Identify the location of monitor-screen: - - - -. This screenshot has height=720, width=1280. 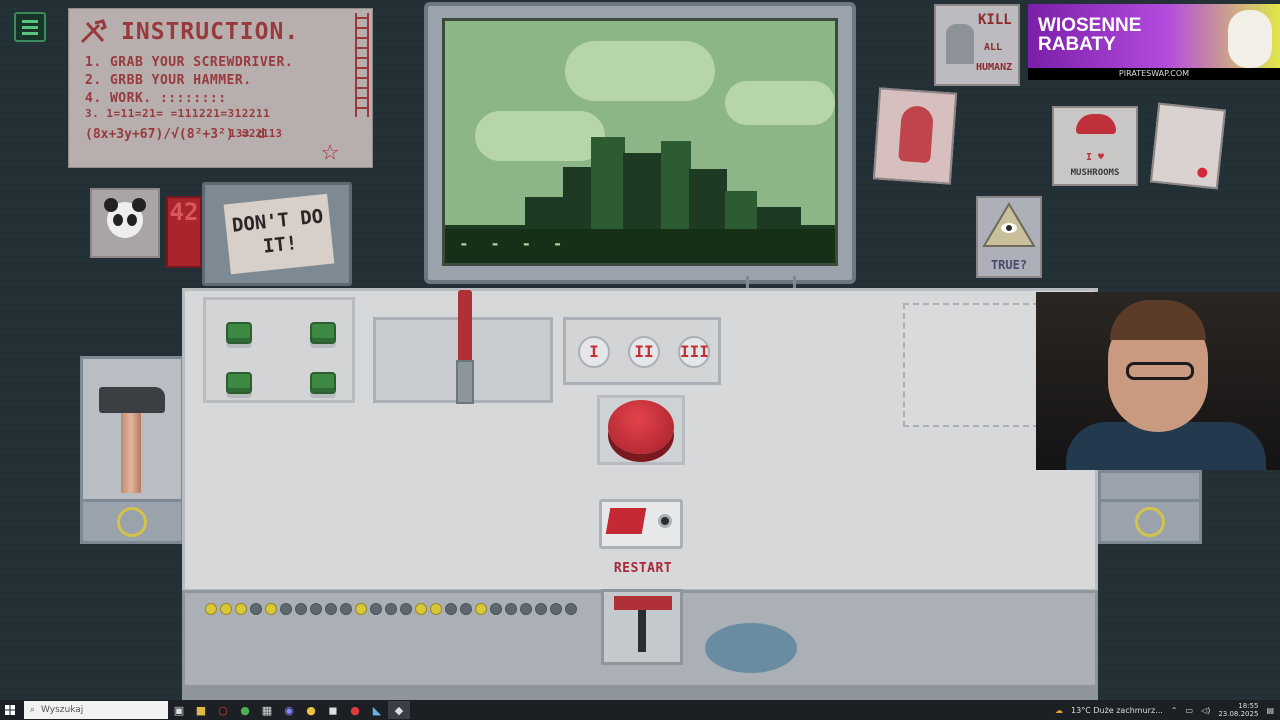
(640, 142).